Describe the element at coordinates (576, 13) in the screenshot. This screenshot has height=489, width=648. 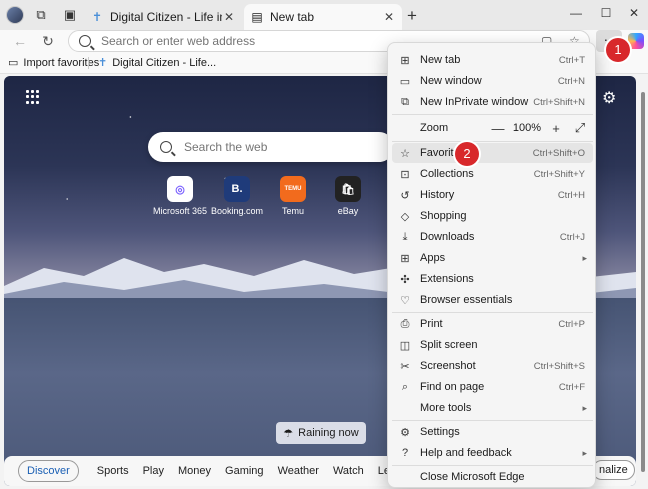
I see `minimize-button: —` at that location.